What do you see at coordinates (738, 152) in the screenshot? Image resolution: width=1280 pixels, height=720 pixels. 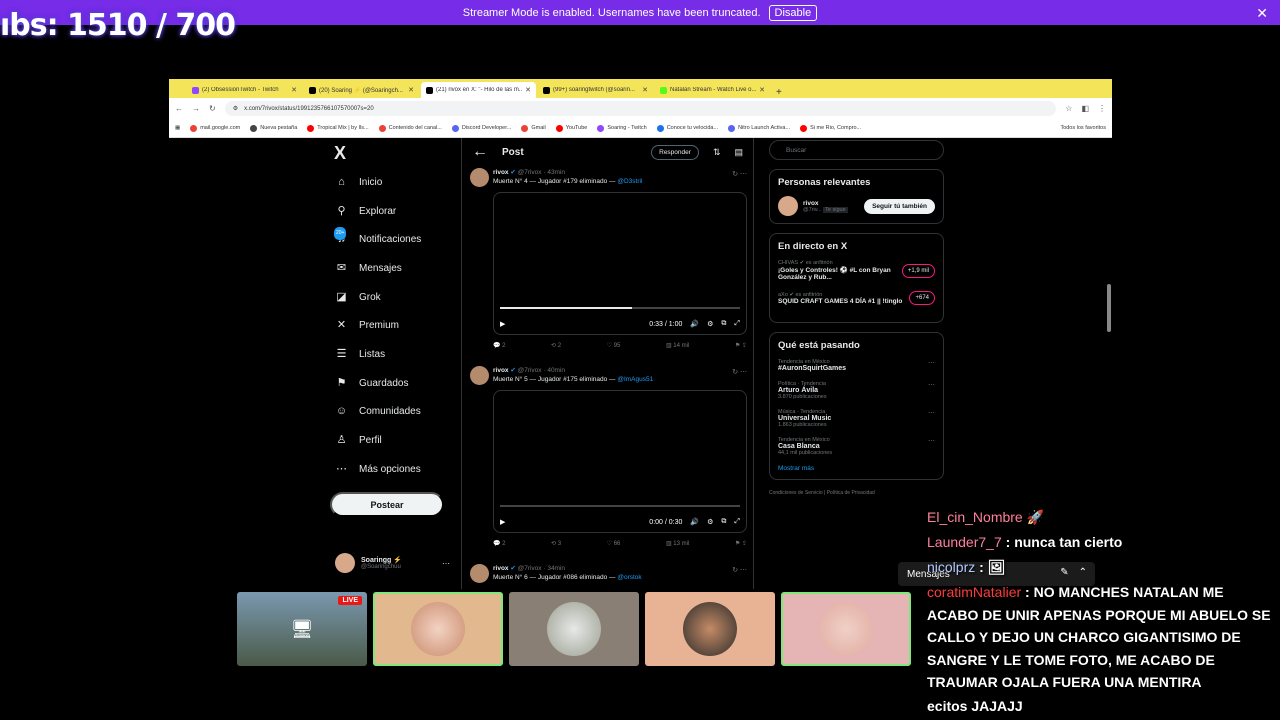 I see `reader-icon: ▤` at bounding box center [738, 152].